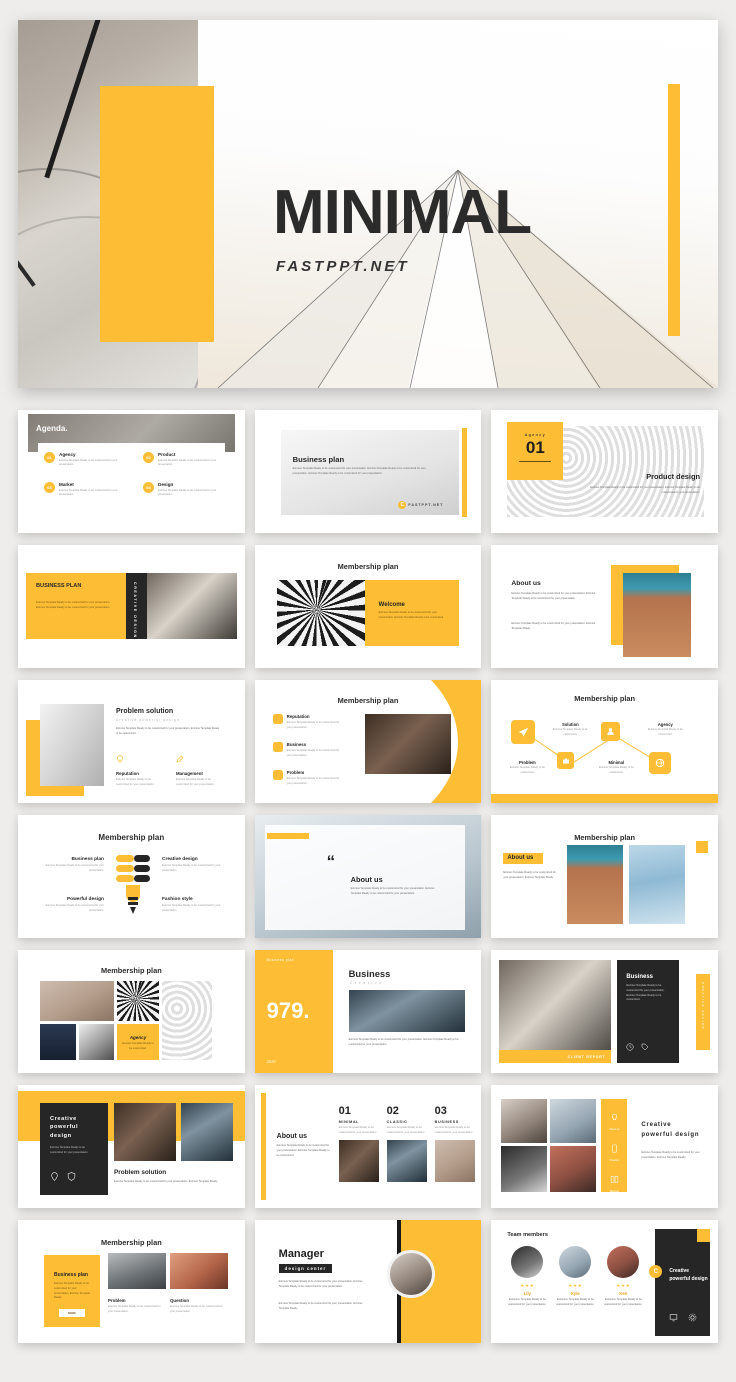  I want to click on cpp-rail-item: Creative, so click(614, 1151).